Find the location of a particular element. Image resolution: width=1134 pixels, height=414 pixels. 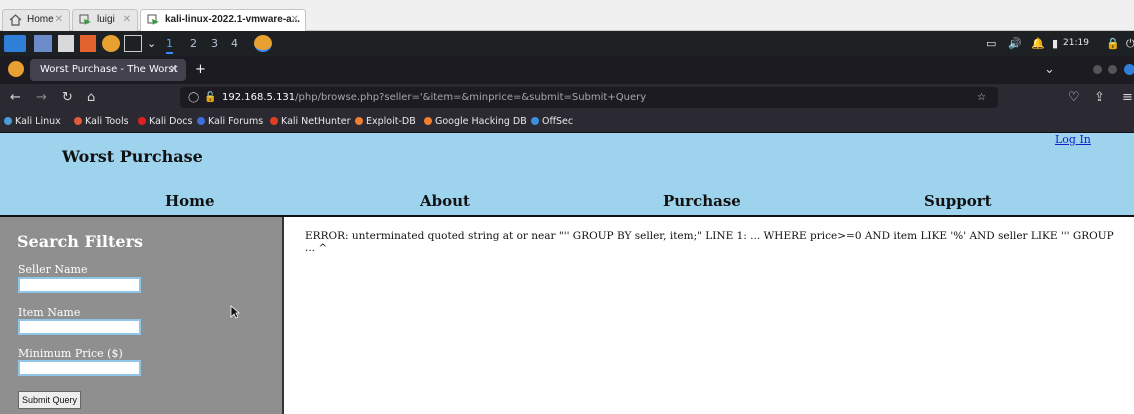

error-caret-line: ... ^ is located at coordinates (316, 248).